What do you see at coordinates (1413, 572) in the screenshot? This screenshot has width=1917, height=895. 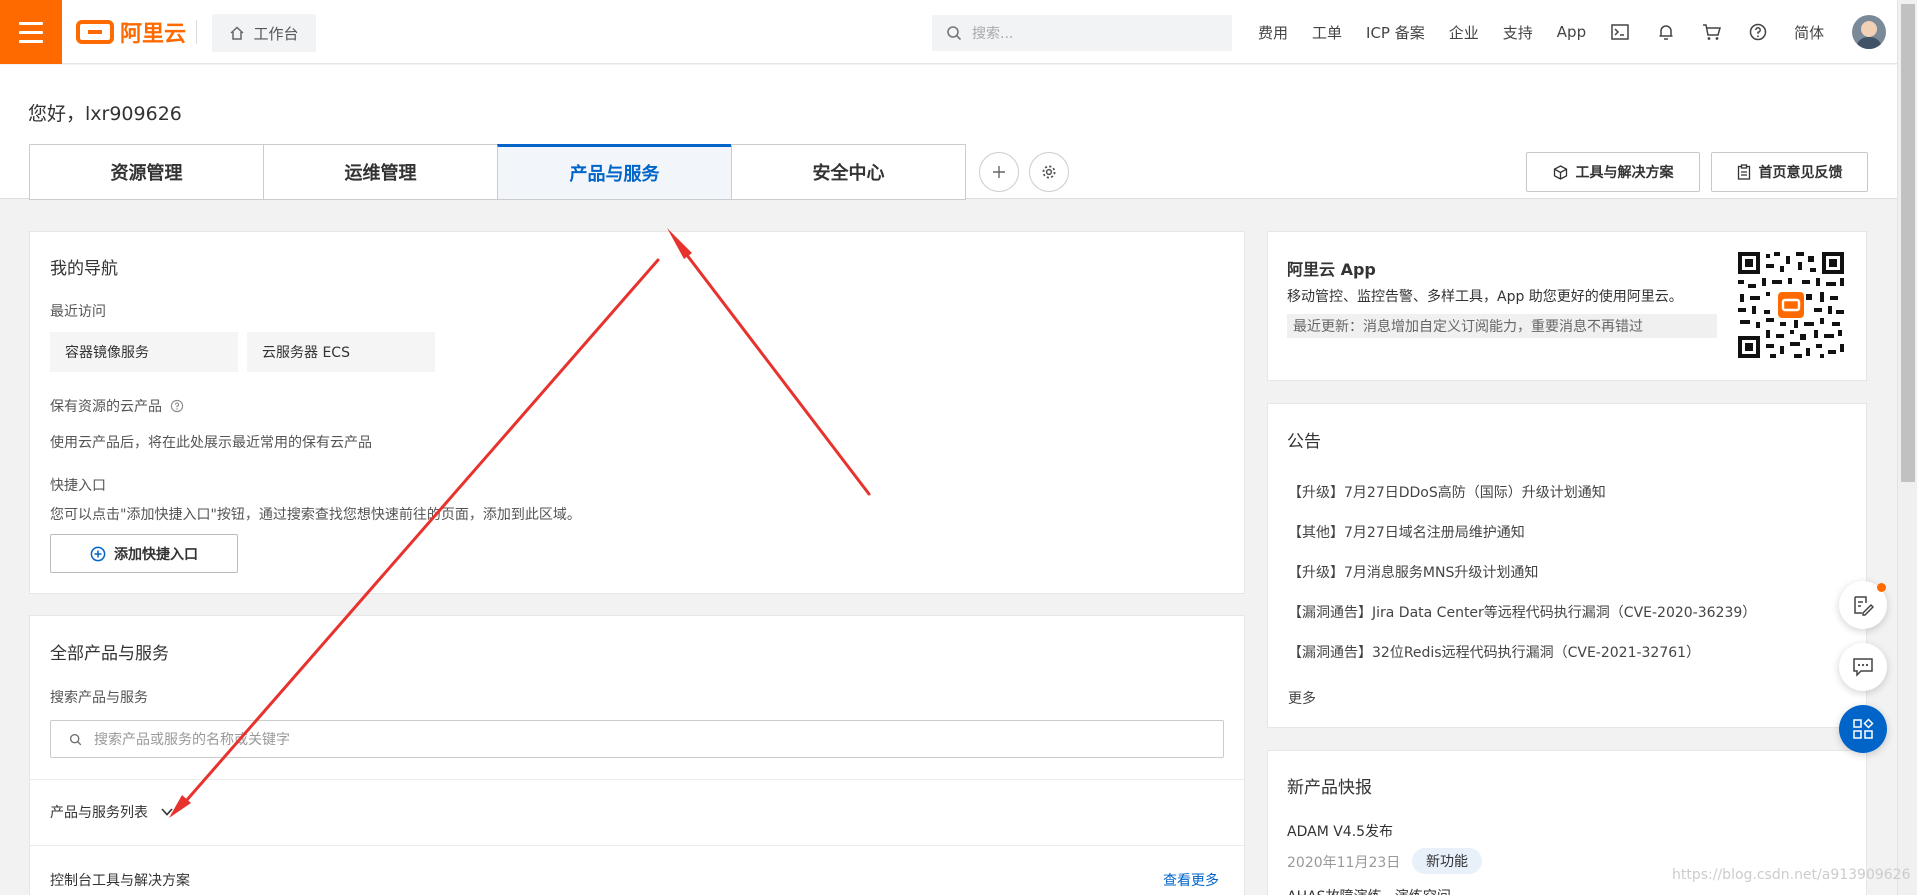 I see `announcement-item: 【升级】7月消息服务MNS升级计划通知` at bounding box center [1413, 572].